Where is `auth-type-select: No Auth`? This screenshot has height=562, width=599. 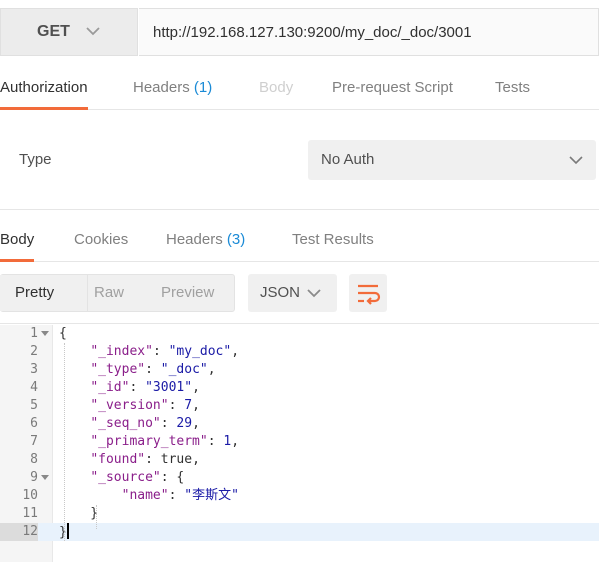 auth-type-select: No Auth is located at coordinates (452, 160).